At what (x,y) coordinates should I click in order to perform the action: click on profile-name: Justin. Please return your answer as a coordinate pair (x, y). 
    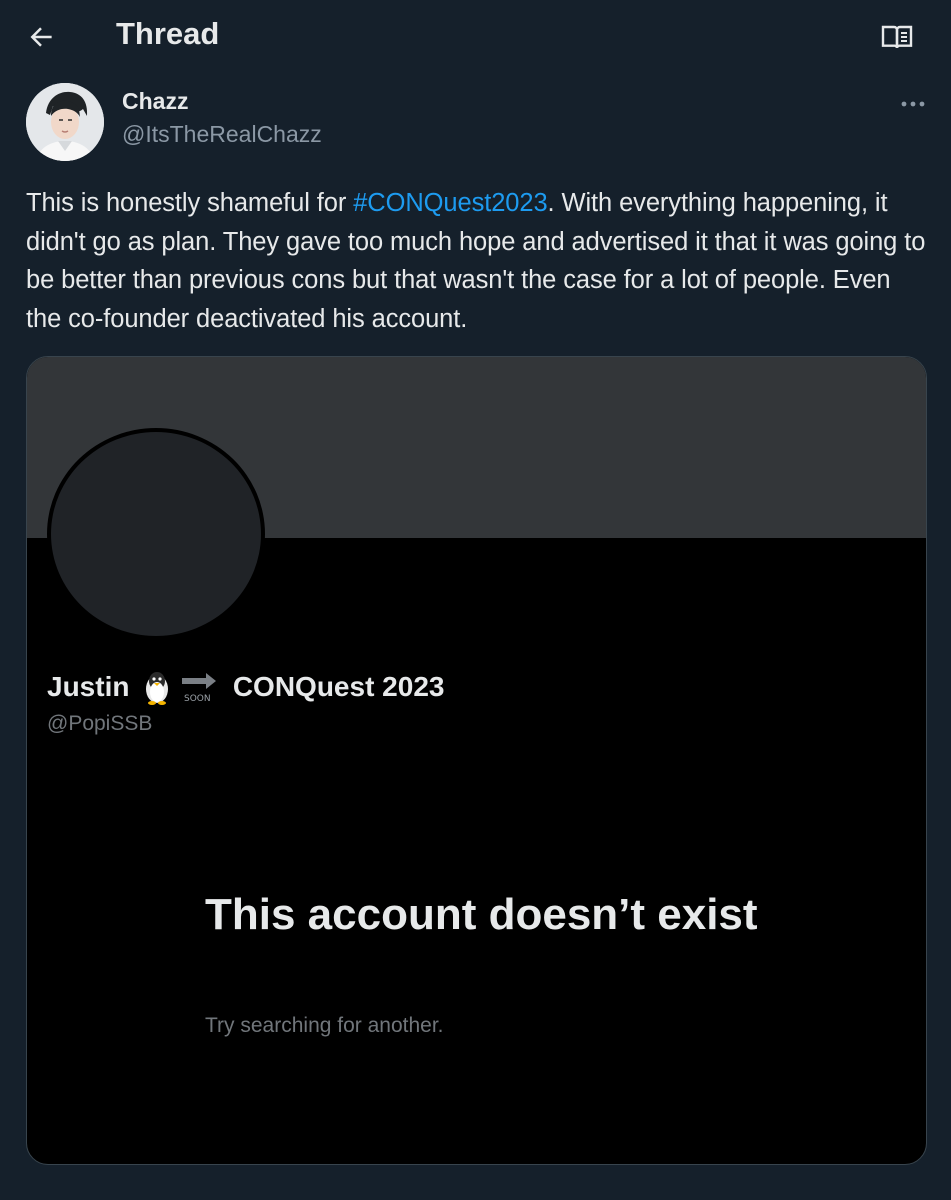
    Looking at the image, I should click on (88, 686).